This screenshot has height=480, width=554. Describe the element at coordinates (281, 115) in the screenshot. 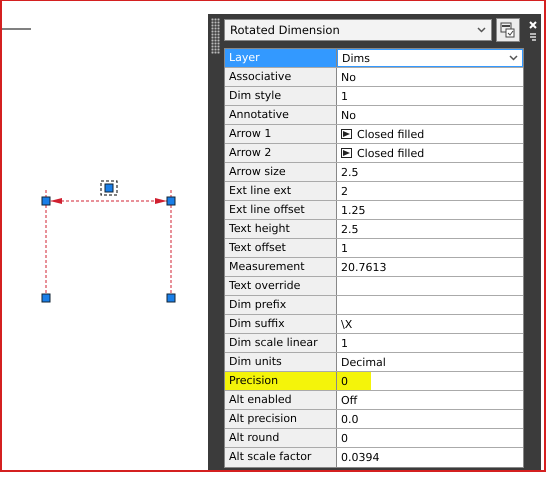

I see `property-label: Annotative` at that location.